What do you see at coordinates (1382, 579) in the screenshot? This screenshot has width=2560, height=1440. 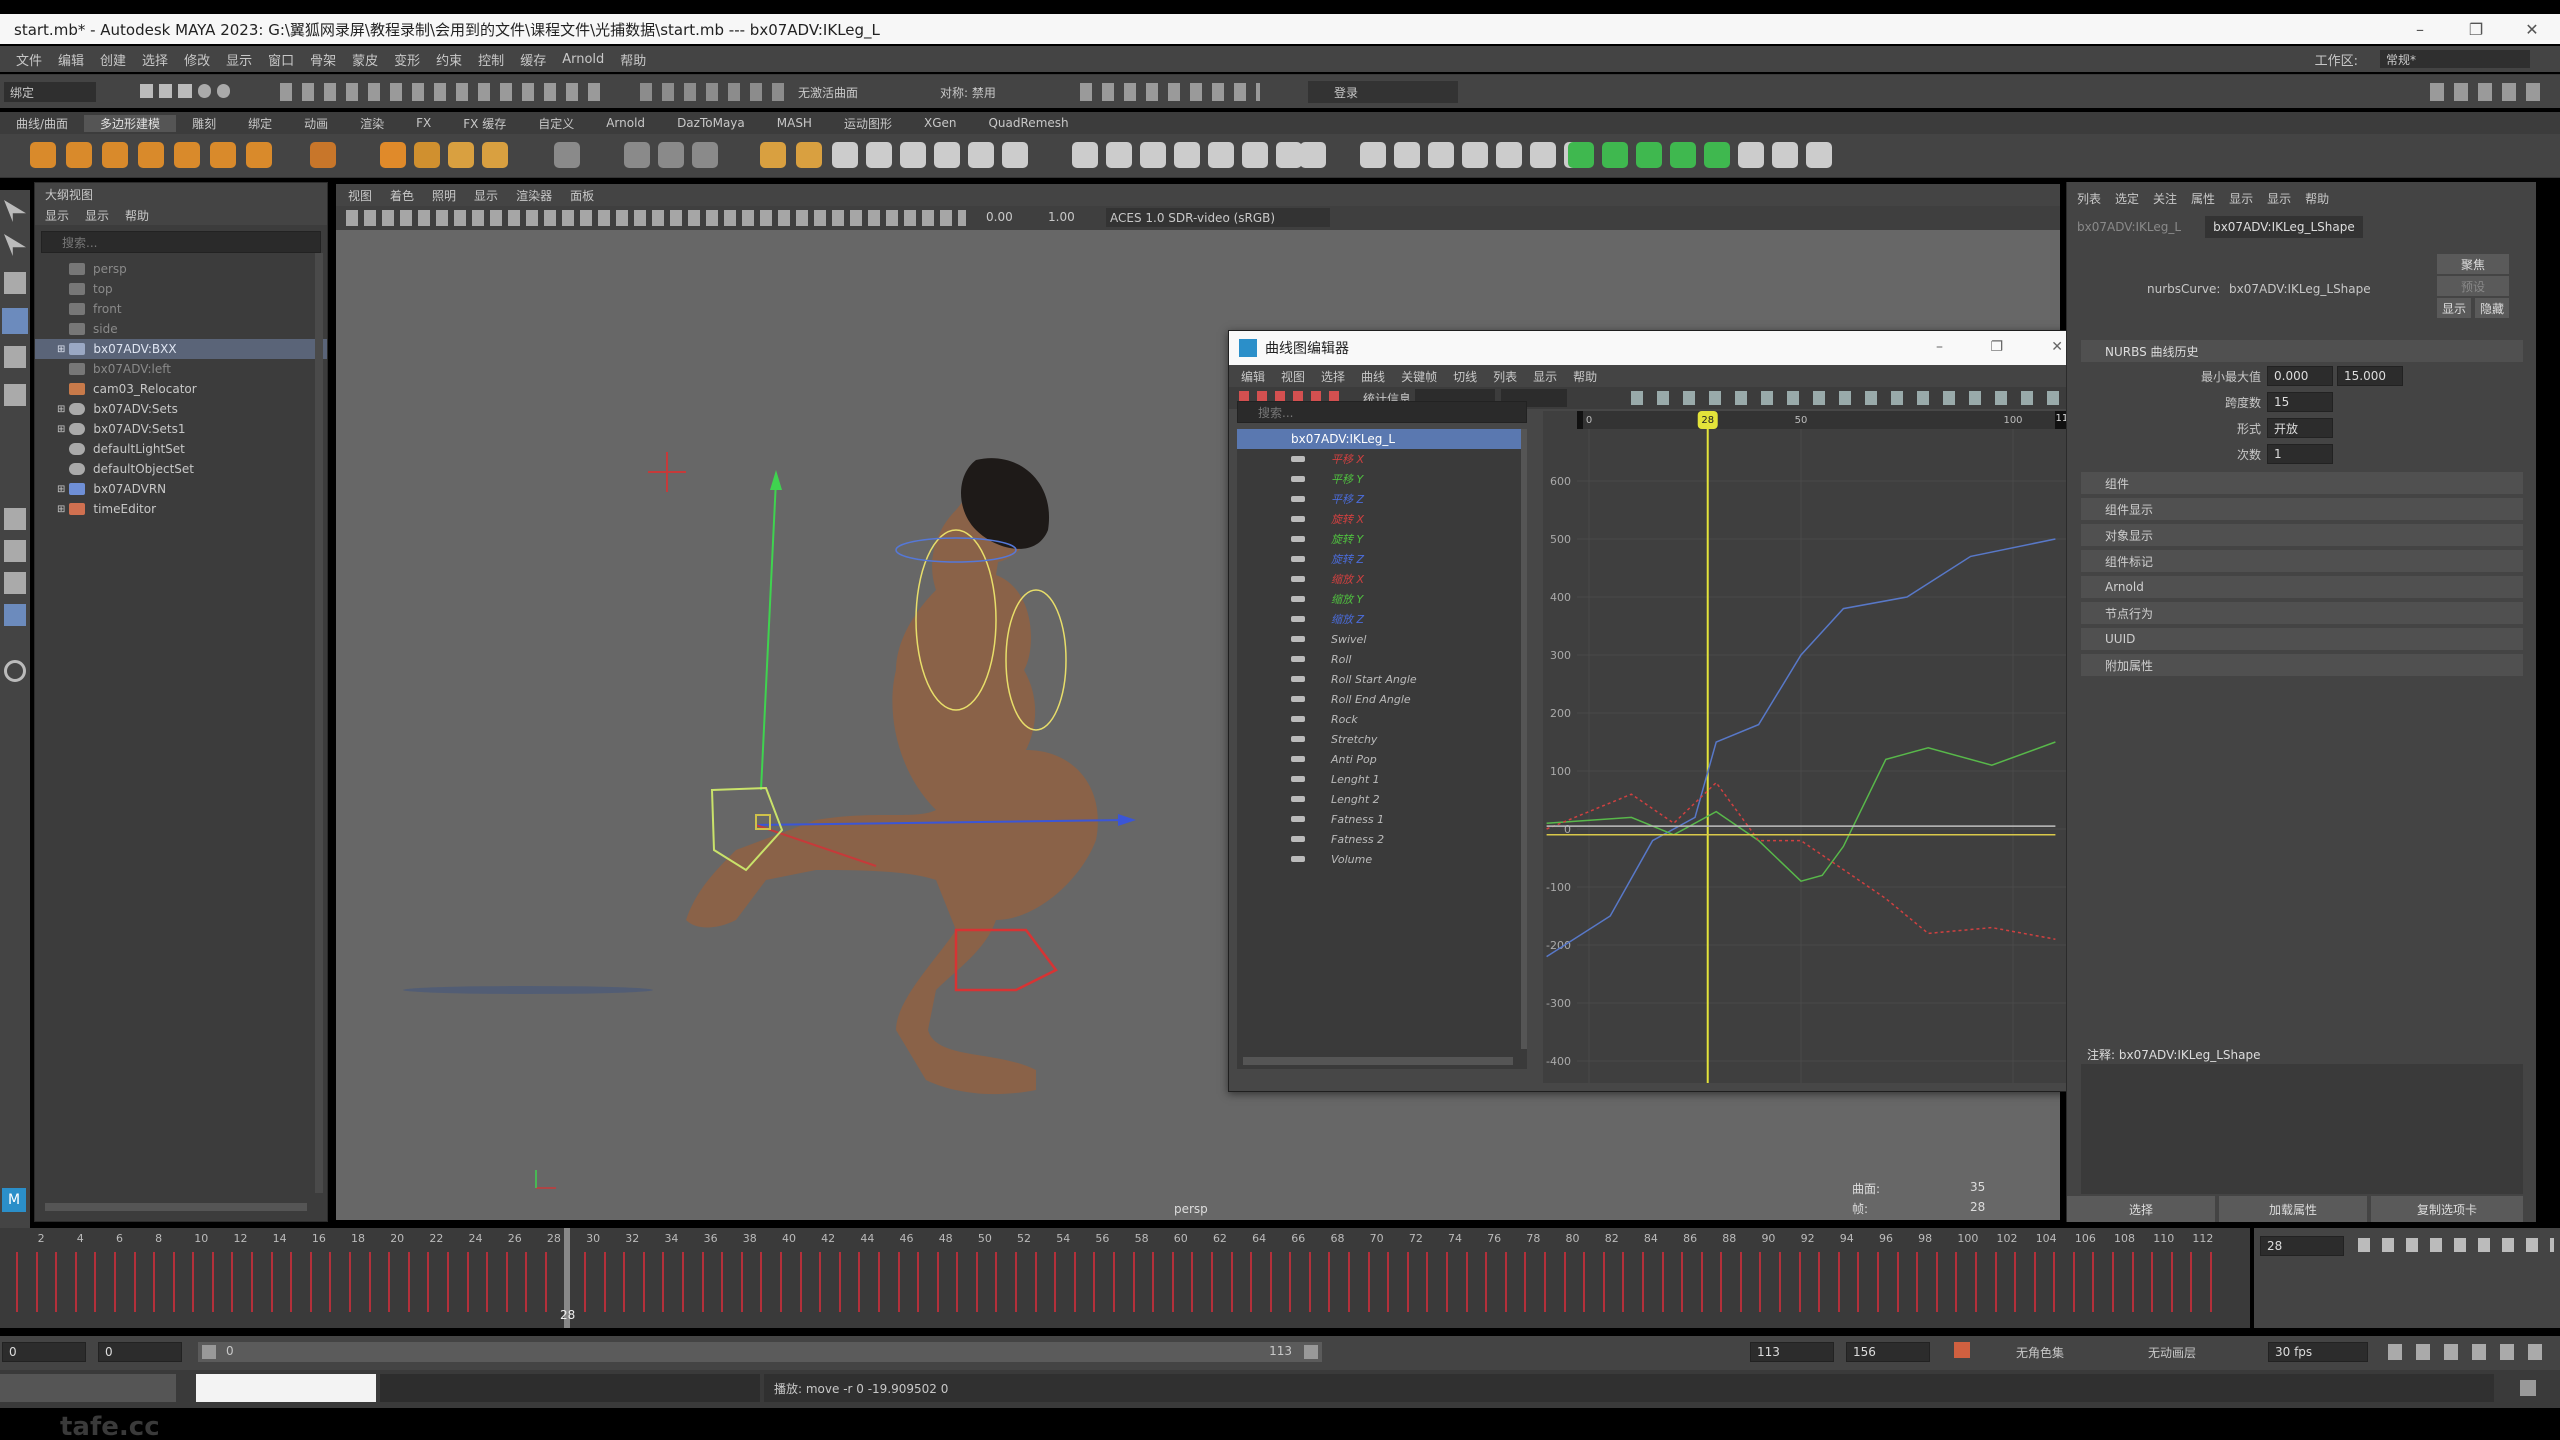 I see `curve-list-item: 缩放 X` at bounding box center [1382, 579].